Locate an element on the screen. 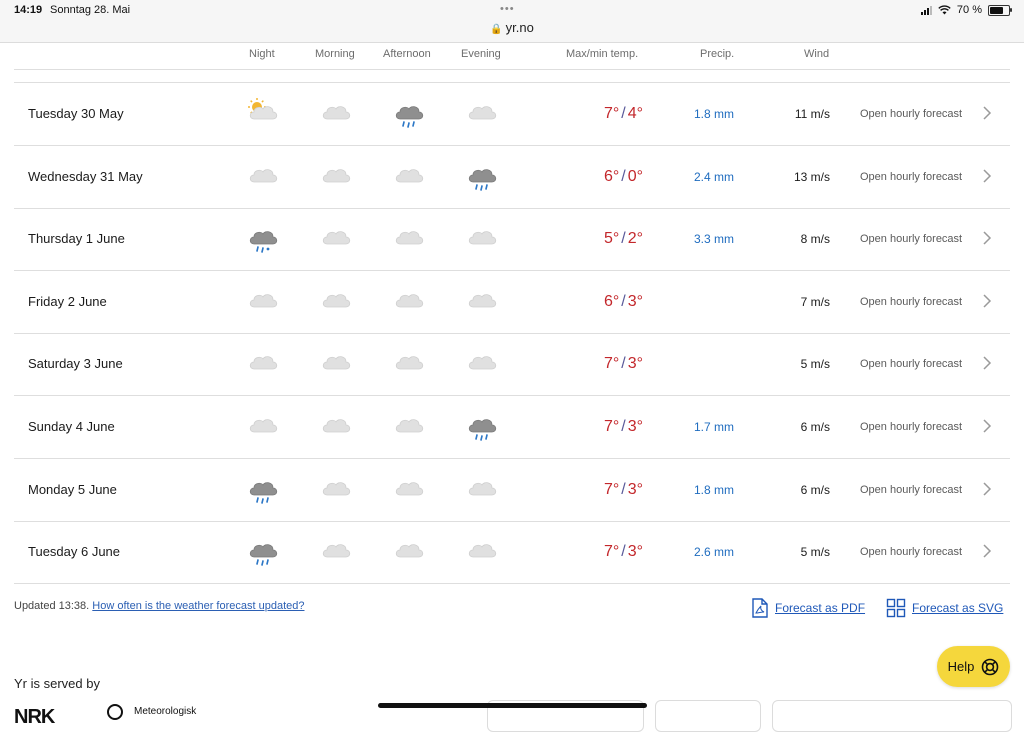 This screenshot has height=732, width=1024. battery-percent: 70 % is located at coordinates (969, 10).